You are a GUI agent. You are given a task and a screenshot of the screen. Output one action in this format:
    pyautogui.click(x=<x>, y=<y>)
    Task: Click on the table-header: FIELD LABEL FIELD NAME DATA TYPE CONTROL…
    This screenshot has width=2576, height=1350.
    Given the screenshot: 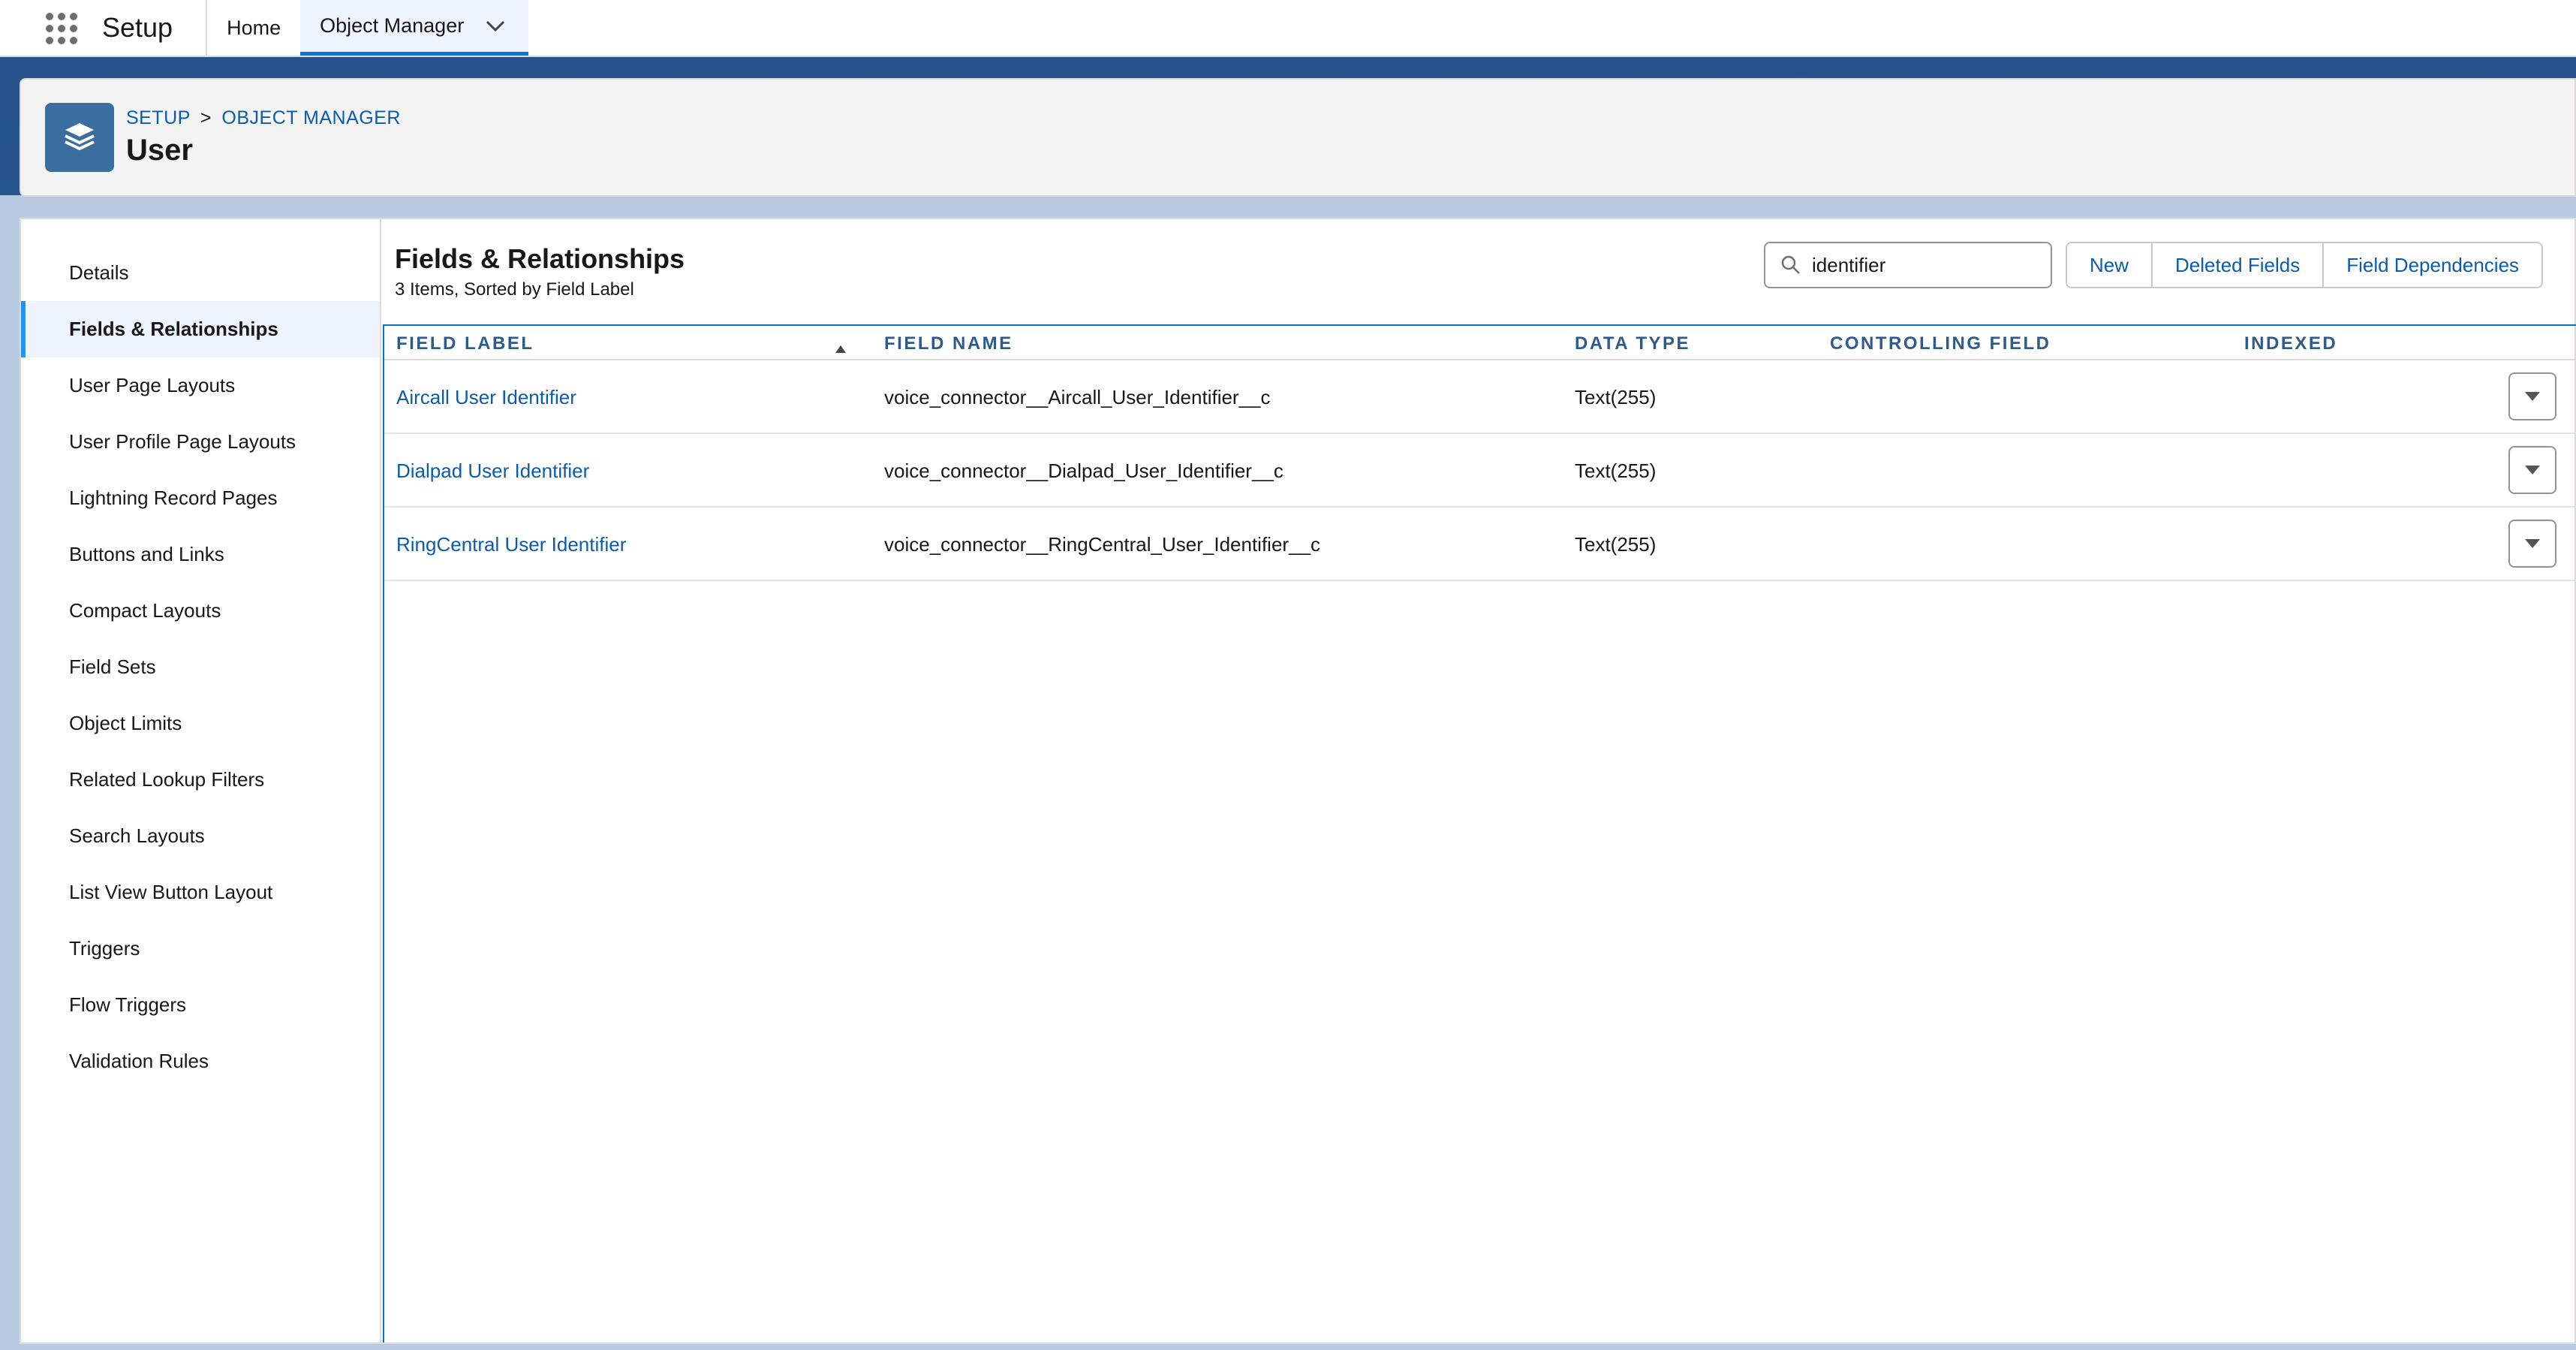 What is the action you would take?
    pyautogui.click(x=1480, y=343)
    